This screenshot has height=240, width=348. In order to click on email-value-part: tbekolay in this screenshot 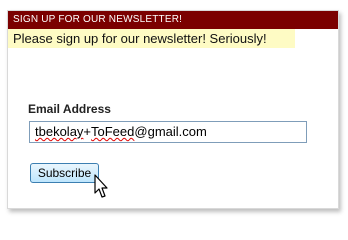, I will do `click(59, 131)`.